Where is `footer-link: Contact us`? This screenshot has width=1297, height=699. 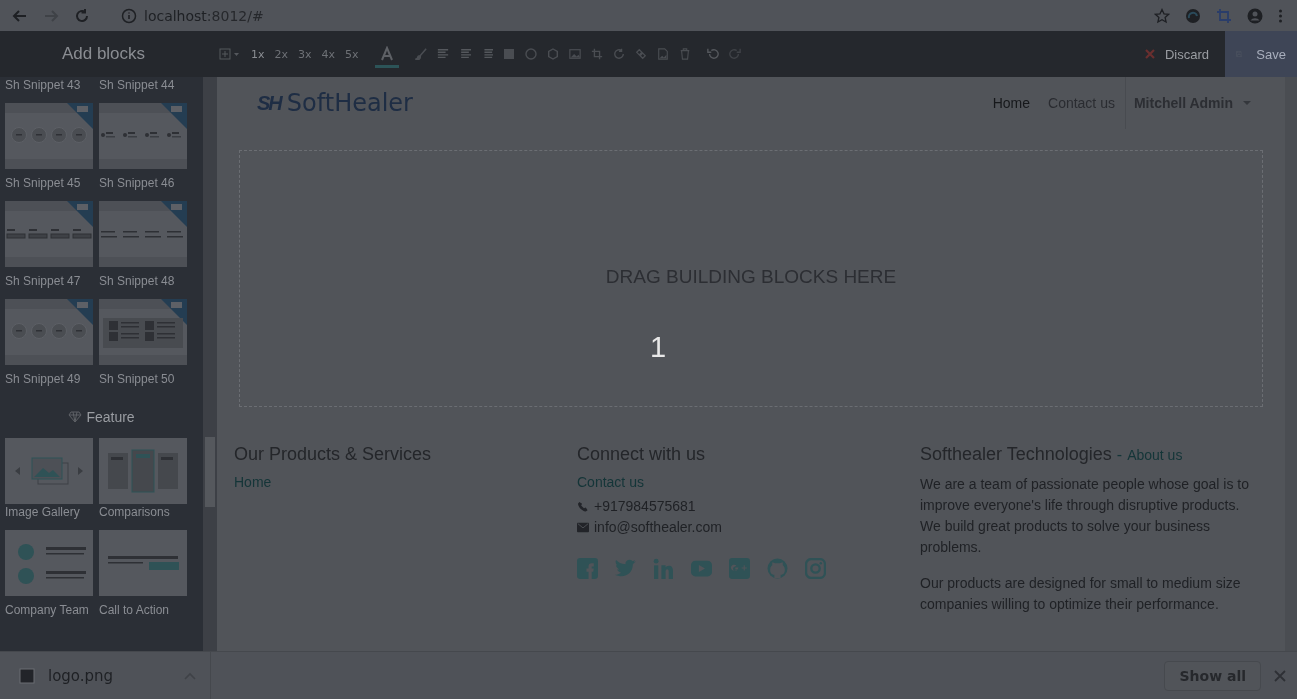 footer-link: Contact us is located at coordinates (748, 482).